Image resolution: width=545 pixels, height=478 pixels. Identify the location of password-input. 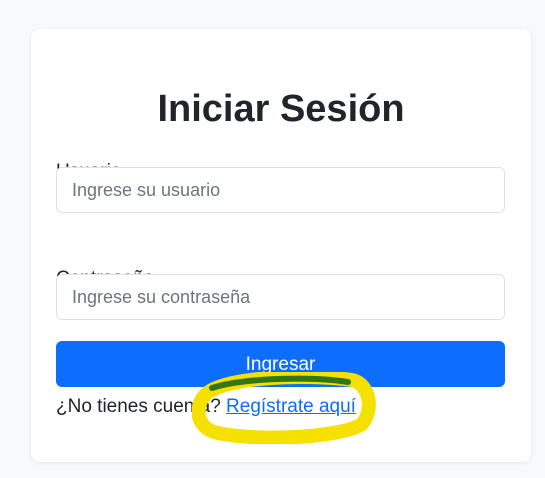
(280, 297).